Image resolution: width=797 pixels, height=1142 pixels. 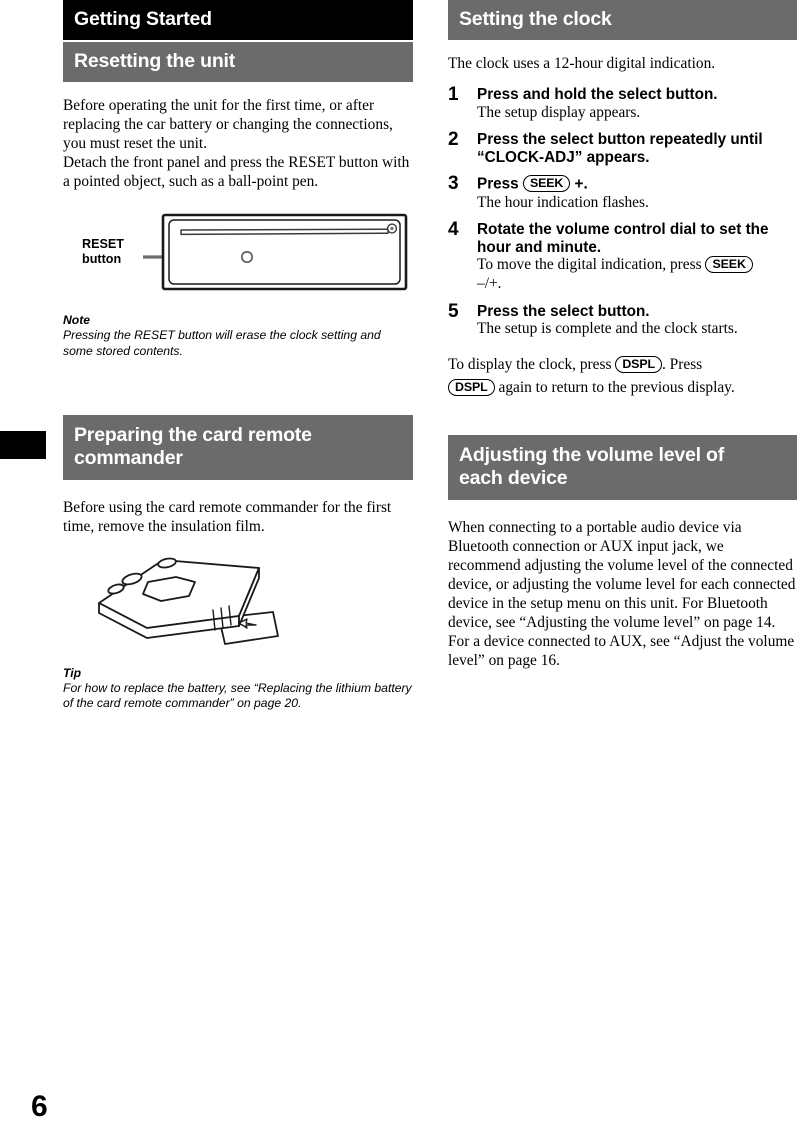 What do you see at coordinates (637, 184) in the screenshot?
I see `step-title: Press SEEK +.` at bounding box center [637, 184].